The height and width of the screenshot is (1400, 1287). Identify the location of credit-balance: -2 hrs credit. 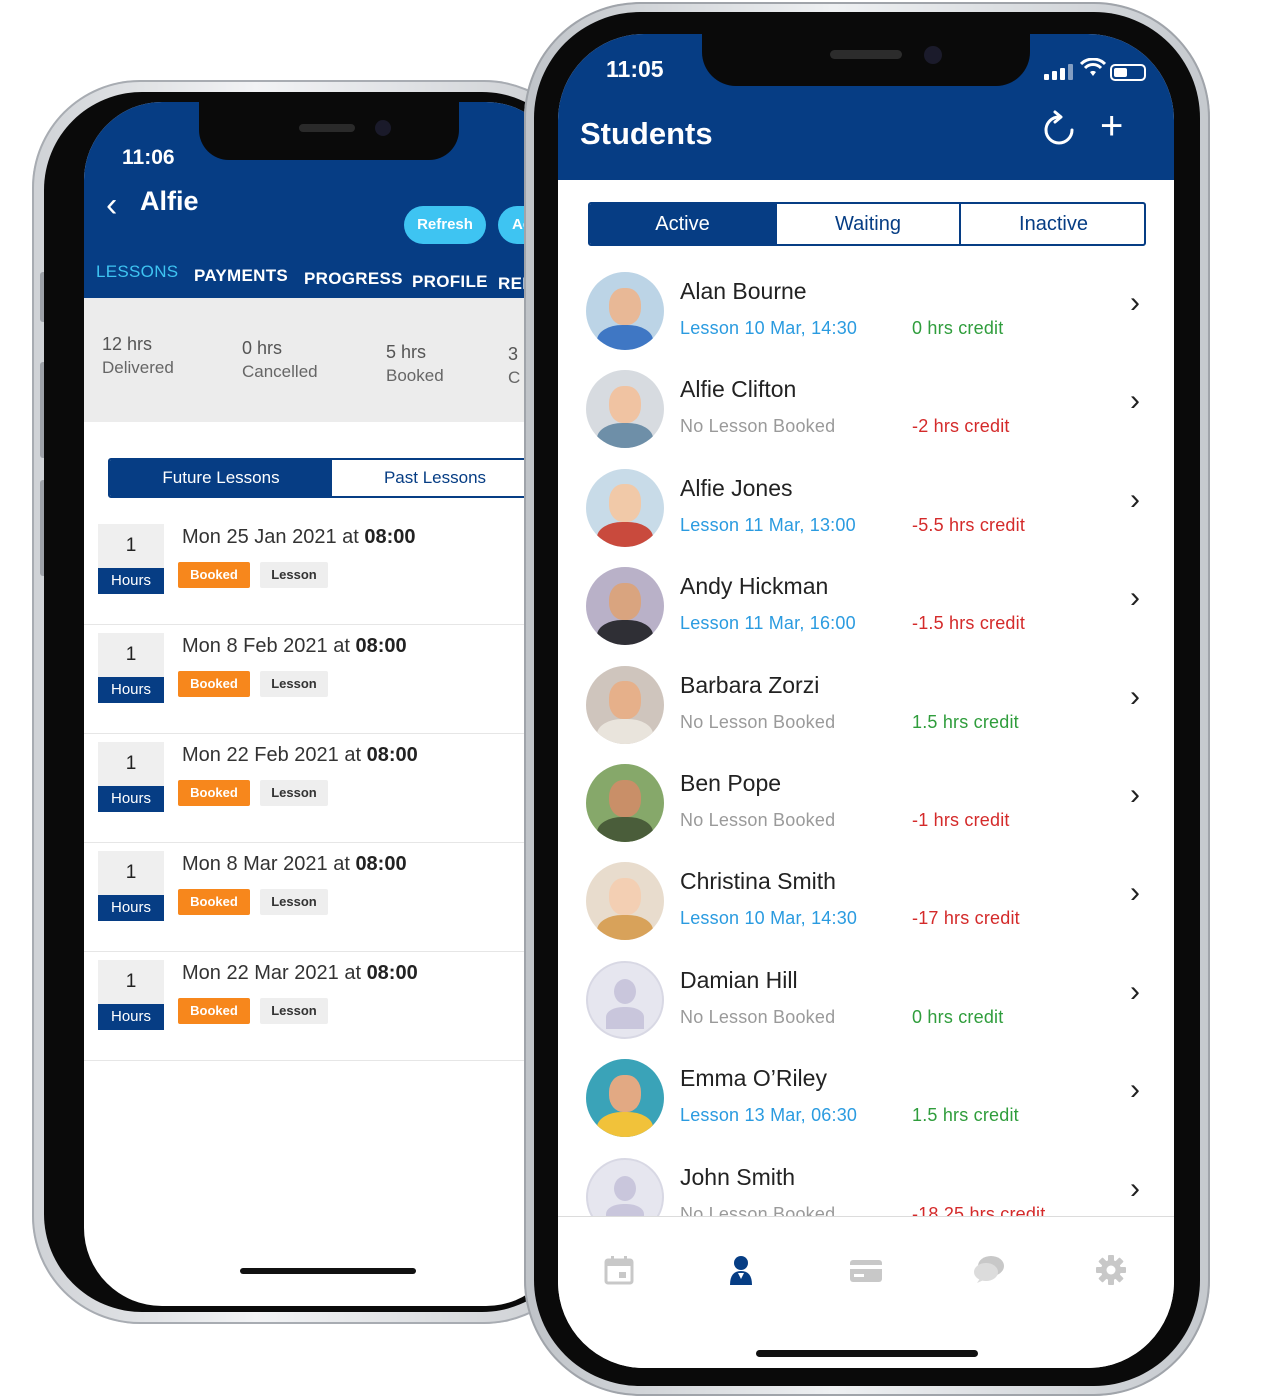
(961, 426).